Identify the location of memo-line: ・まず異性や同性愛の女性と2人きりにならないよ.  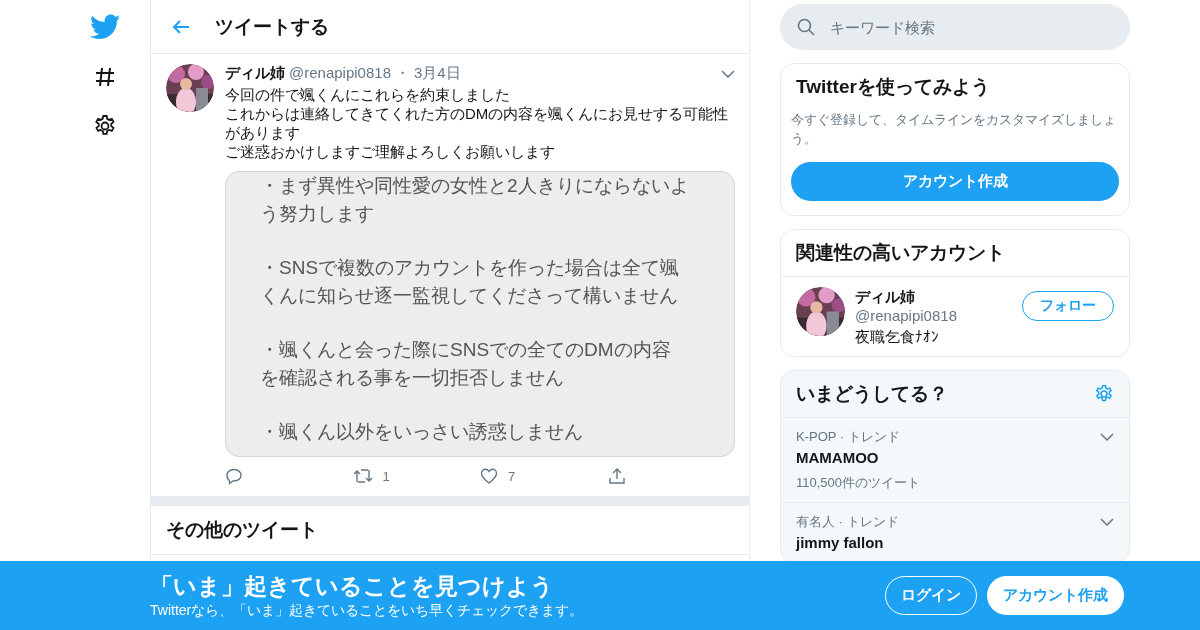
(474, 186).